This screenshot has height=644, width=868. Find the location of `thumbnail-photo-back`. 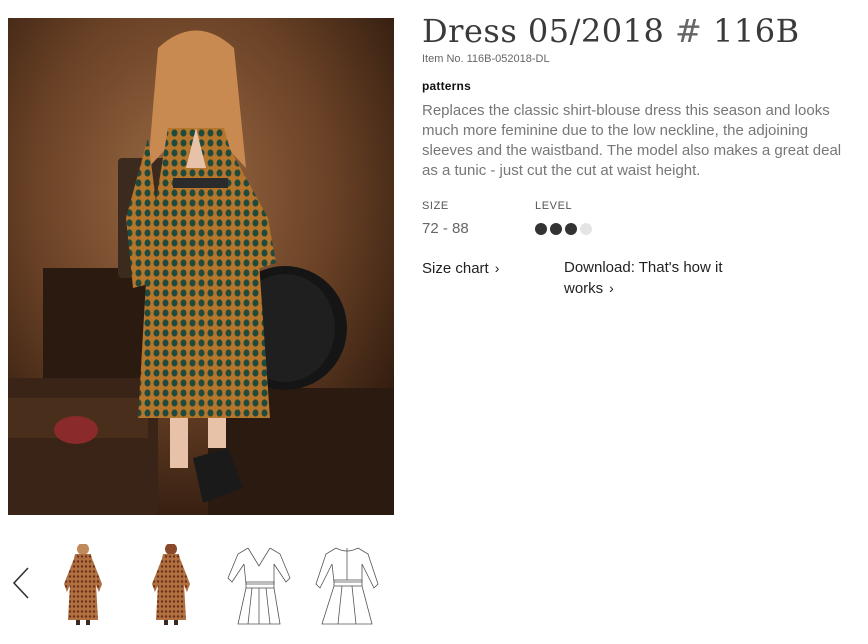

thumbnail-photo-back is located at coordinates (171, 584).